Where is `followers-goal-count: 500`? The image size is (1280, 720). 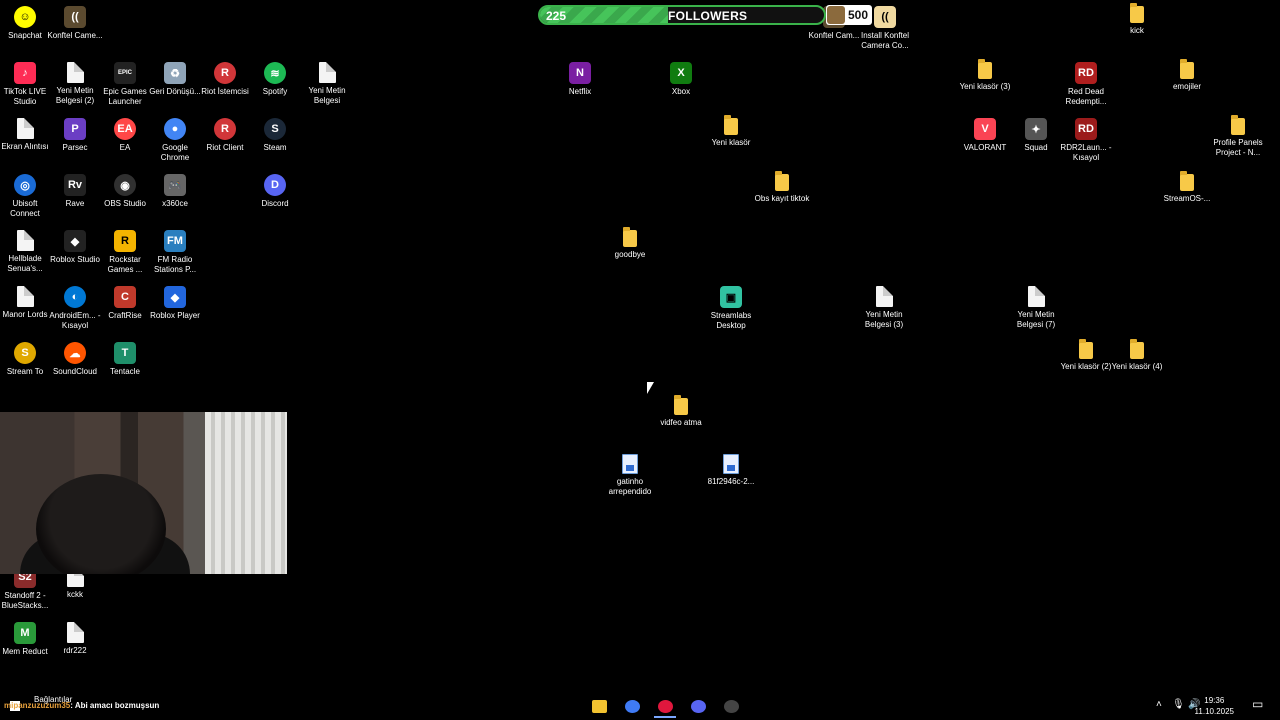
followers-goal-count: 500 is located at coordinates (857, 15).